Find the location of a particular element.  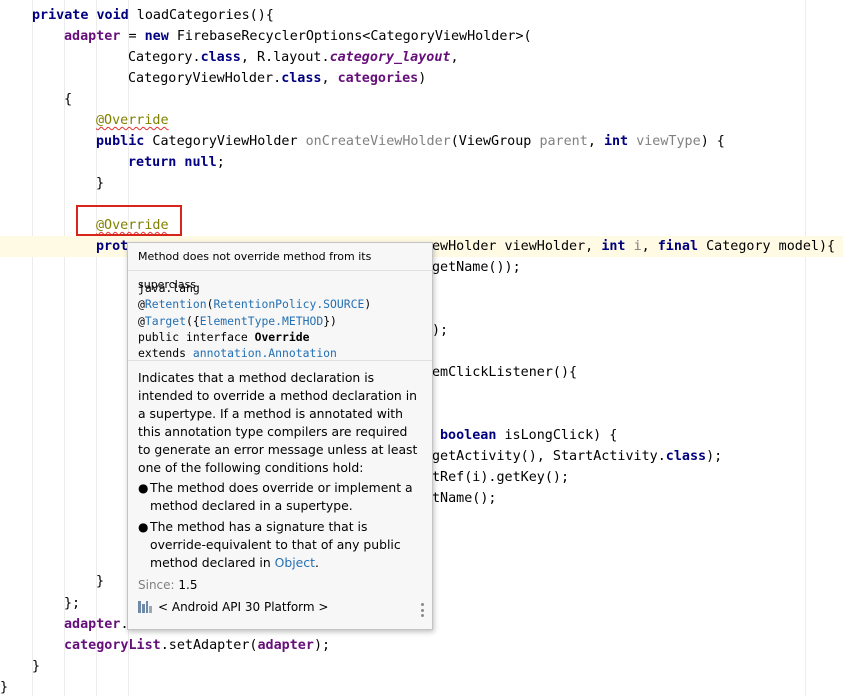

indent-guide is located at coordinates (32, 348).